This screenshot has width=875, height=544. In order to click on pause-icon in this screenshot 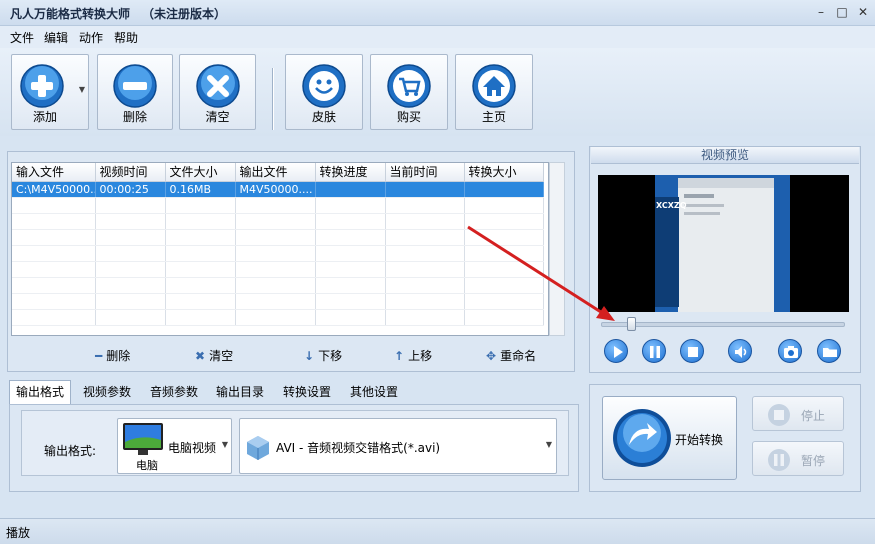, I will do `click(779, 460)`.